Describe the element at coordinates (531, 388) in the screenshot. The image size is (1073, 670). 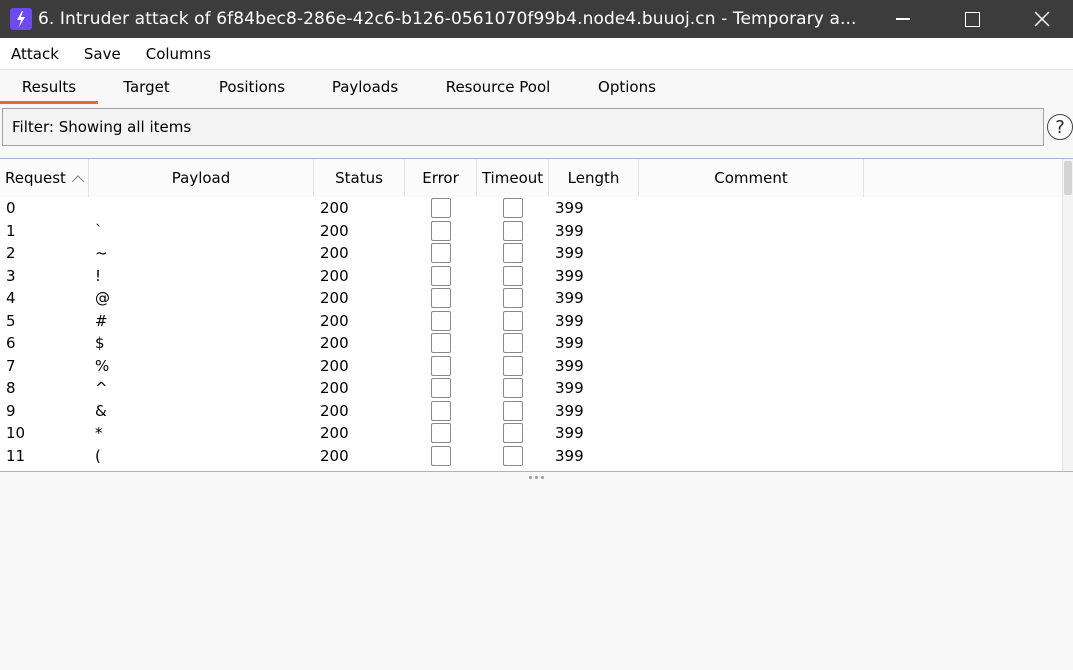
I see `table-row: 8 ^ 200 399` at that location.